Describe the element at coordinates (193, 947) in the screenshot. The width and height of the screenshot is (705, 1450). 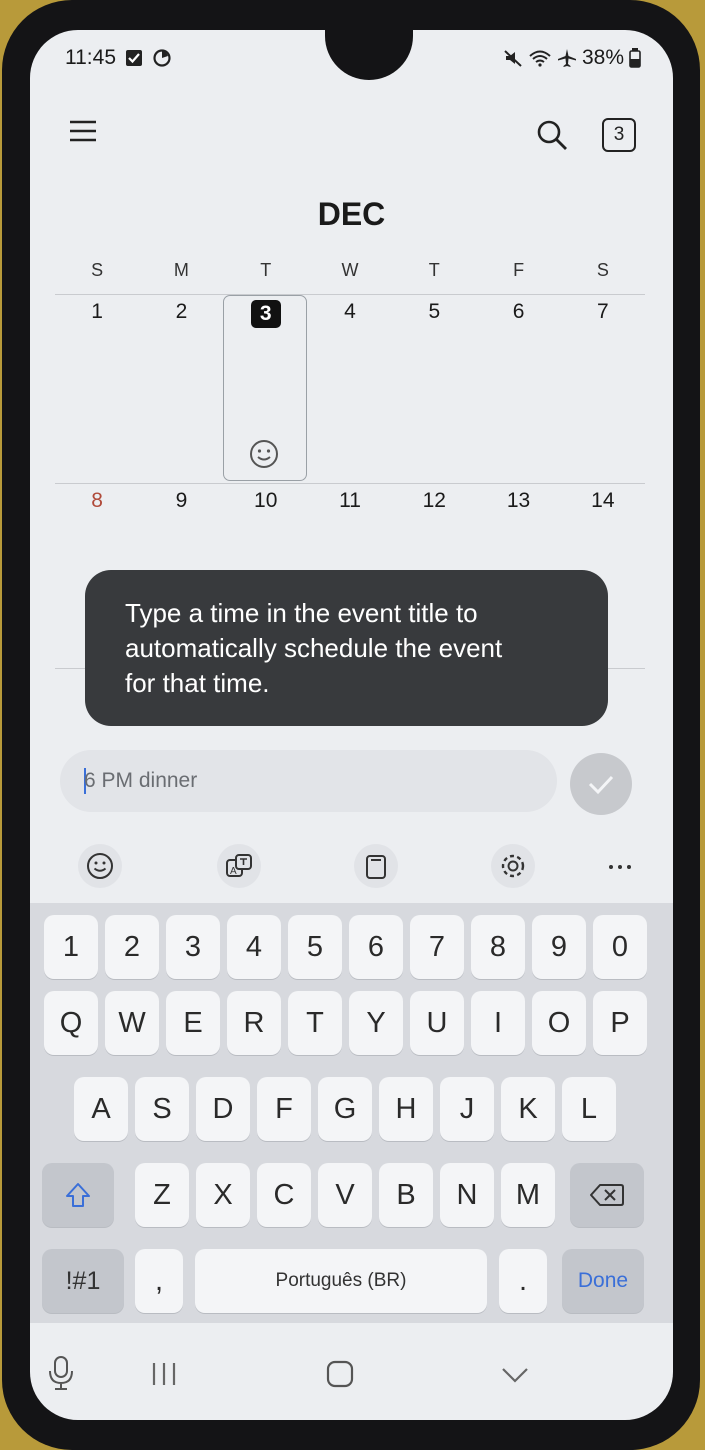
I see `key-3: 3` at that location.